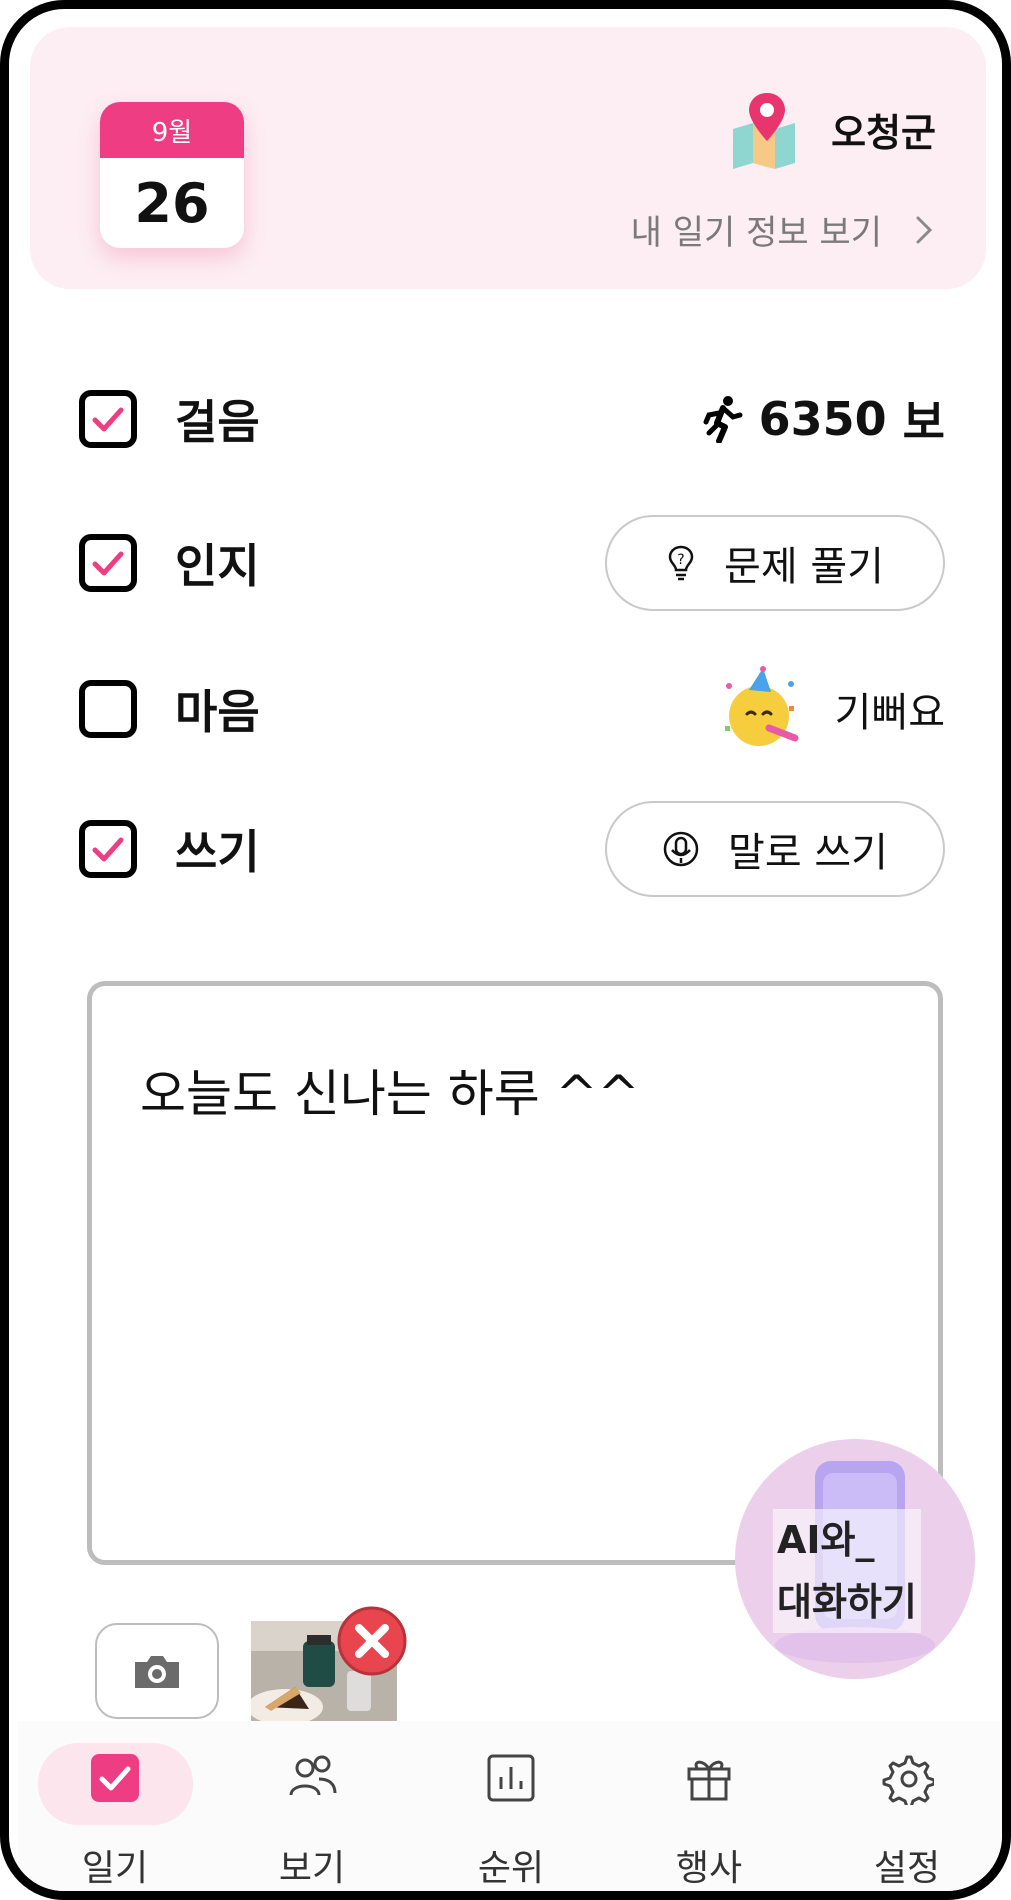  I want to click on nav-item-diary: 일기, so click(115, 1806).